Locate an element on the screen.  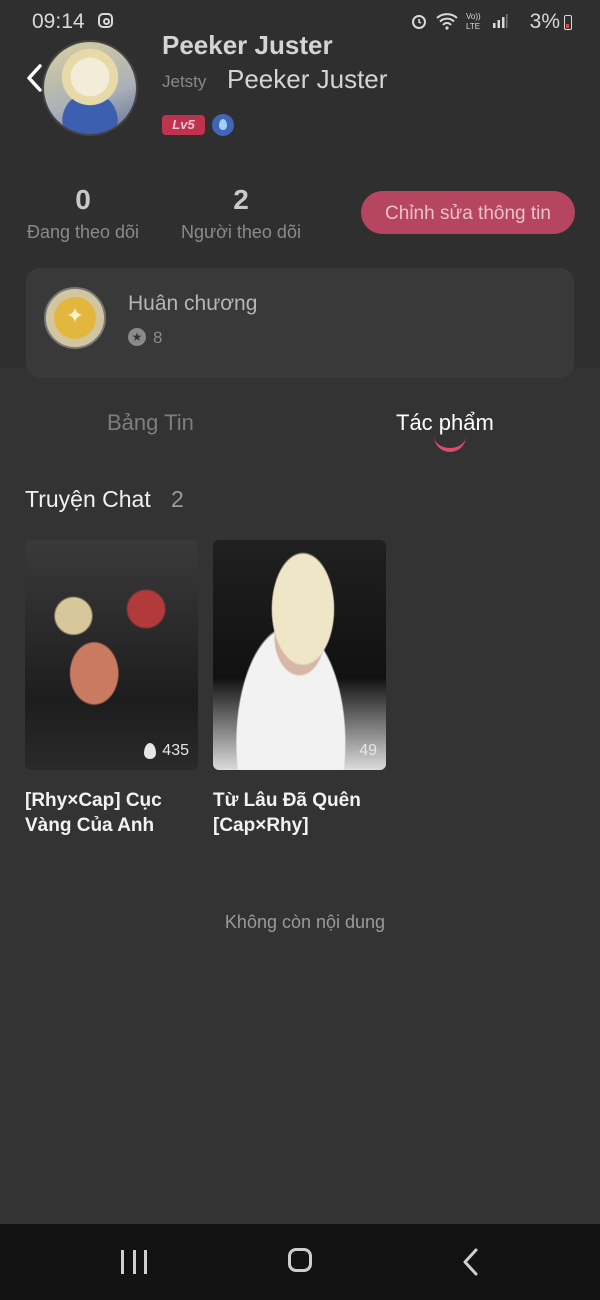
section-count: 2 is located at coordinates (177, 499).